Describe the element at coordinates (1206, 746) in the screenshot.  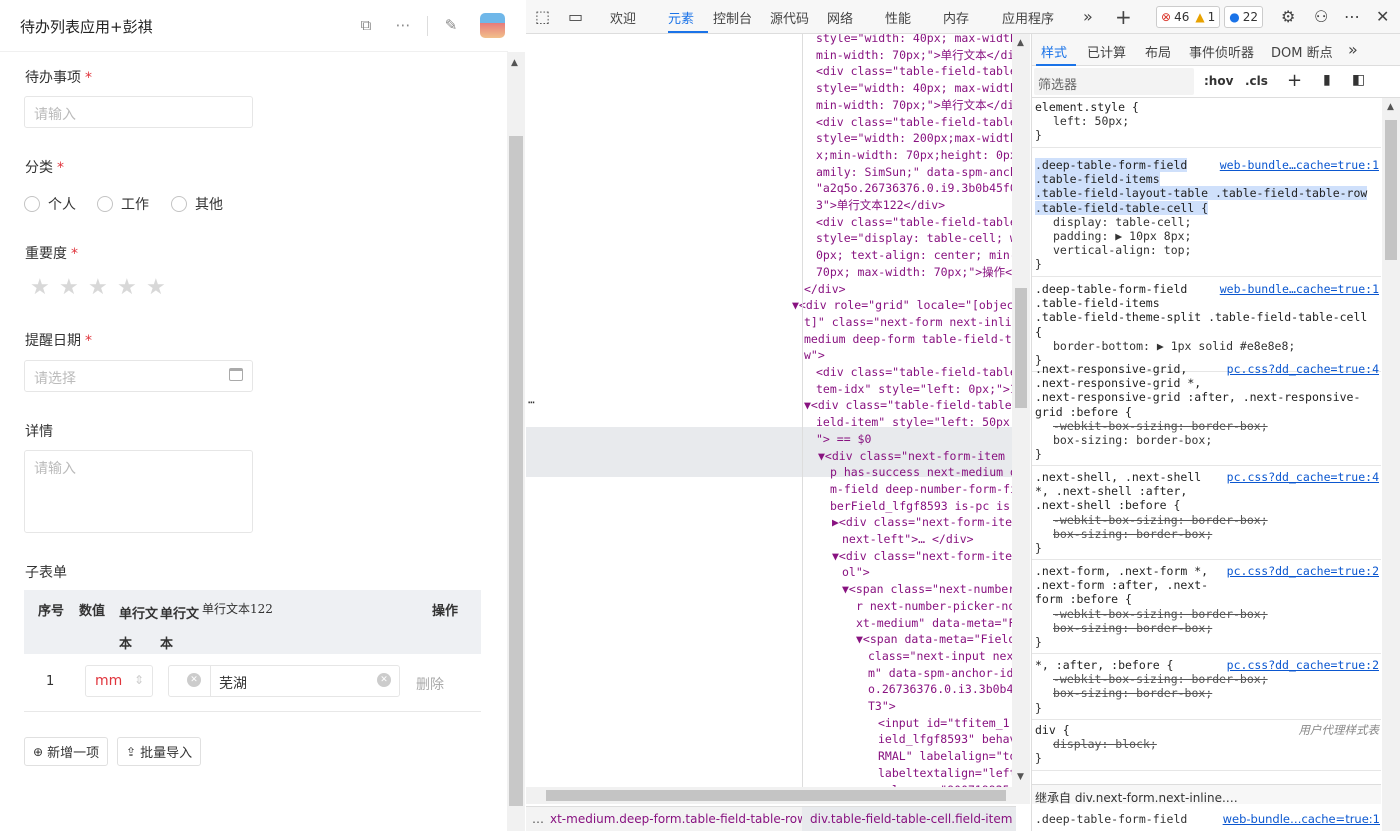
I see `css-rule: 用户代理样式表 div {display: block;}` at that location.